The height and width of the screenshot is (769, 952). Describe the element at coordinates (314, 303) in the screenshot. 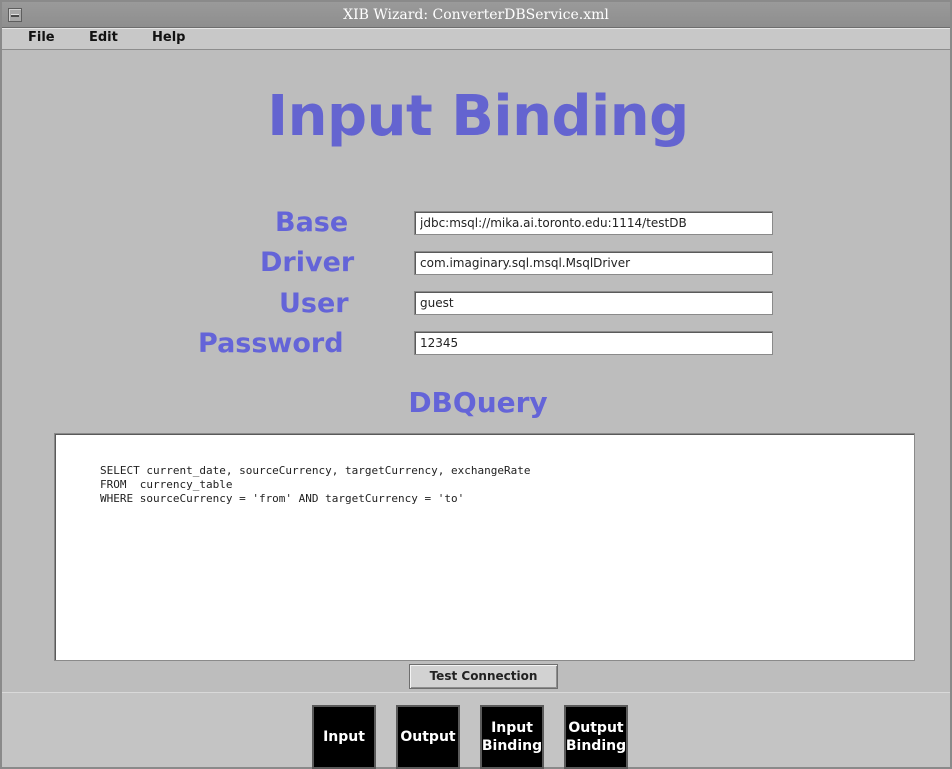

I see `user-label: User` at that location.